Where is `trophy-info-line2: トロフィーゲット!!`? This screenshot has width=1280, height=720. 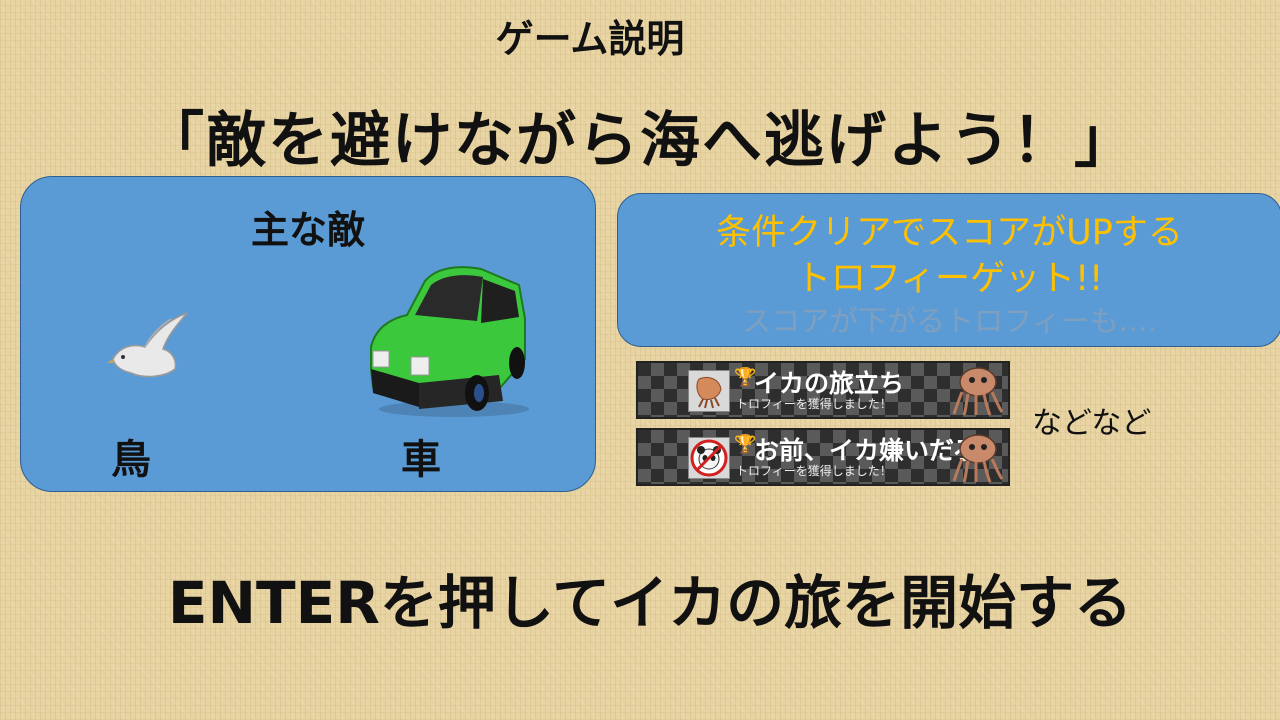 trophy-info-line2: トロフィーゲット!! is located at coordinates (949, 279).